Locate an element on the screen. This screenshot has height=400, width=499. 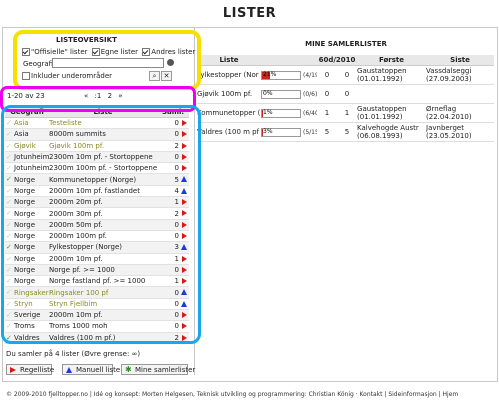
cell-name: Fylkestopper (Nor is located at coordinates (229, 75).